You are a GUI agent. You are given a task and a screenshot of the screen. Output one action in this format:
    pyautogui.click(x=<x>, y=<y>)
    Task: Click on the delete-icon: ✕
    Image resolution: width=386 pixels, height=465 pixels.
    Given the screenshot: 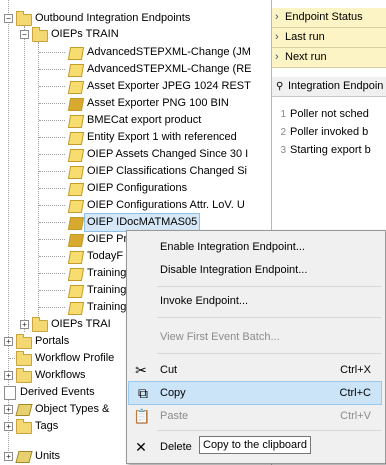 What is the action you would take?
    pyautogui.click(x=141, y=447)
    